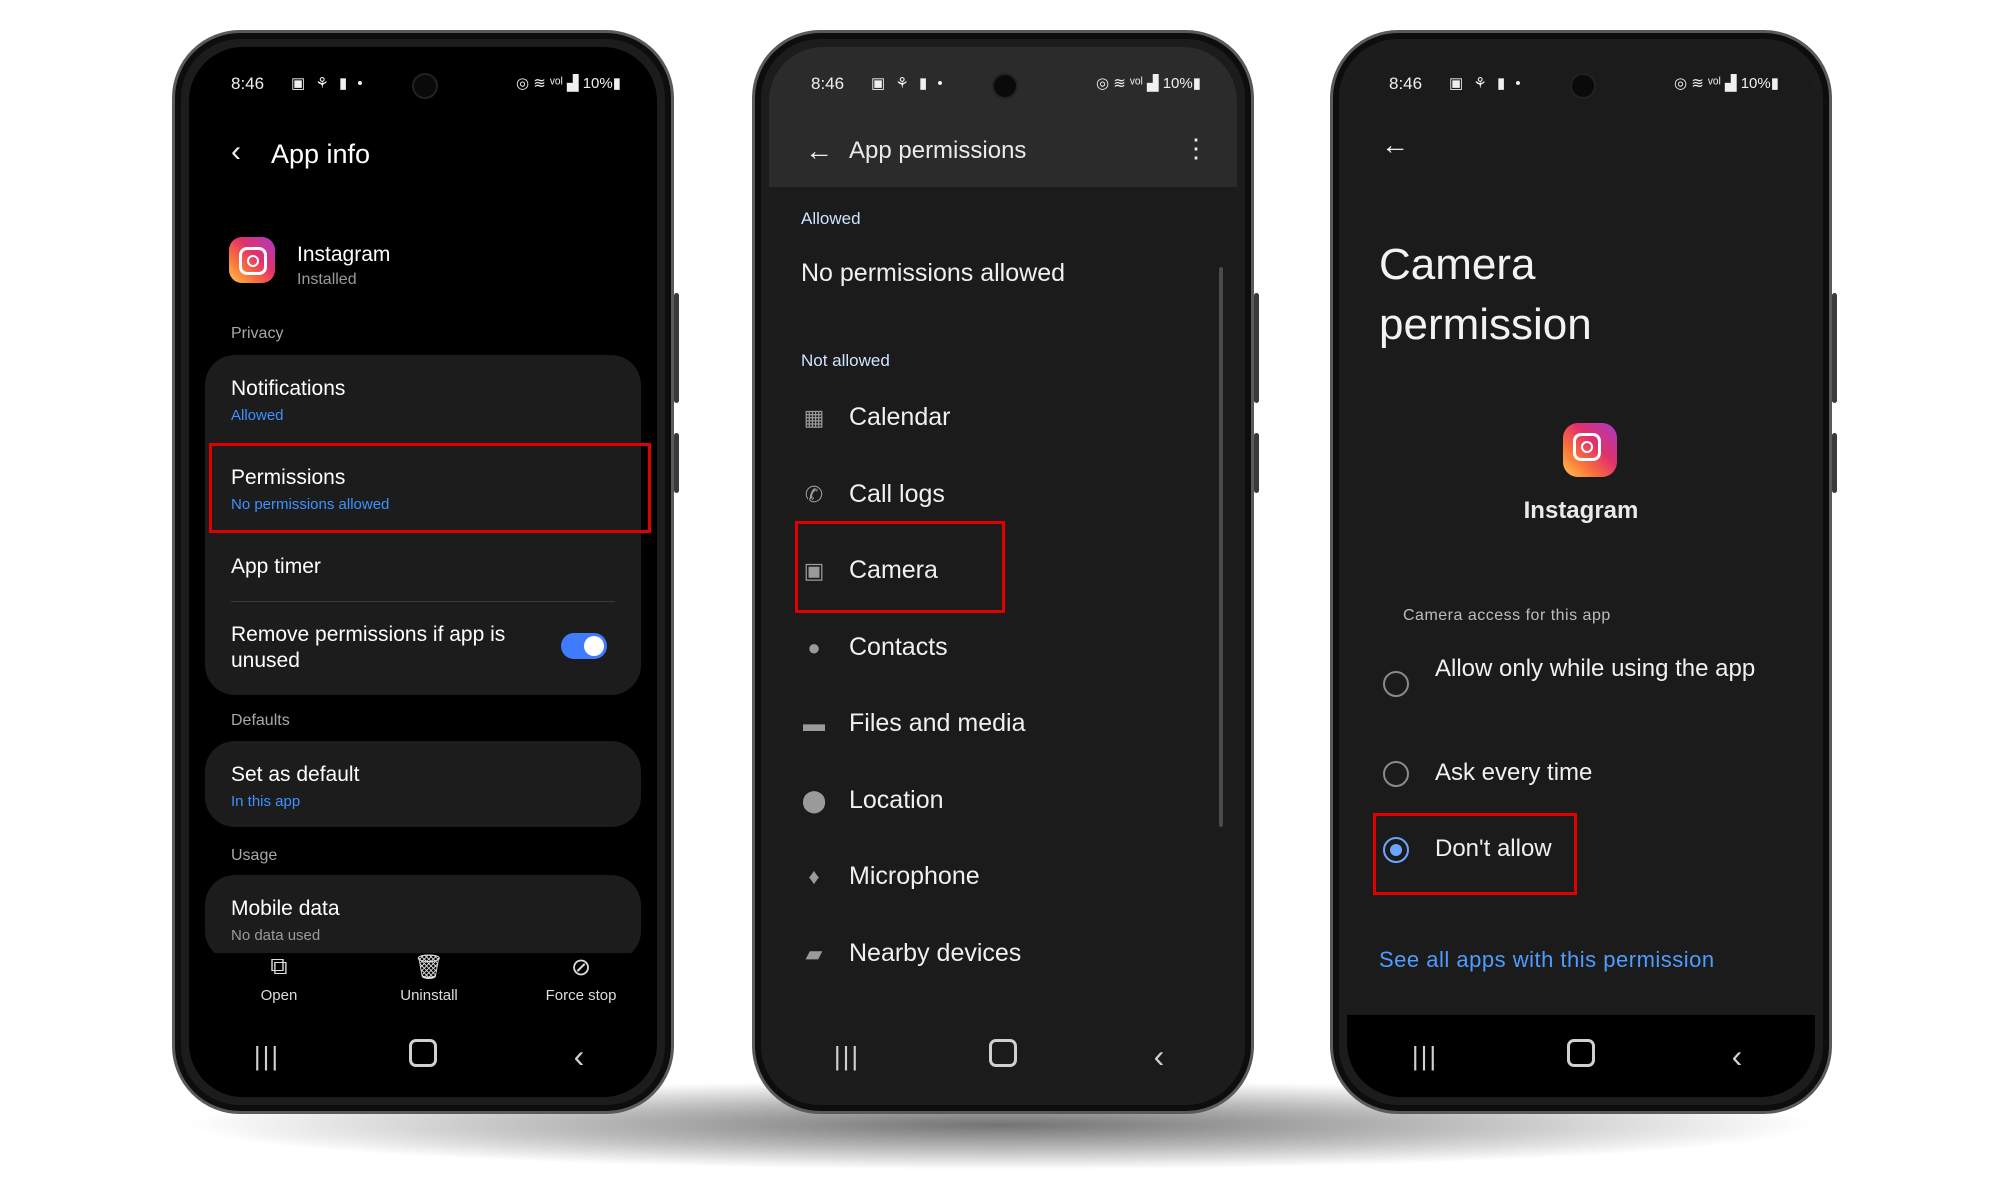  What do you see at coordinates (581, 978) in the screenshot?
I see `force-stop-action: ⊘ Force stop` at bounding box center [581, 978].